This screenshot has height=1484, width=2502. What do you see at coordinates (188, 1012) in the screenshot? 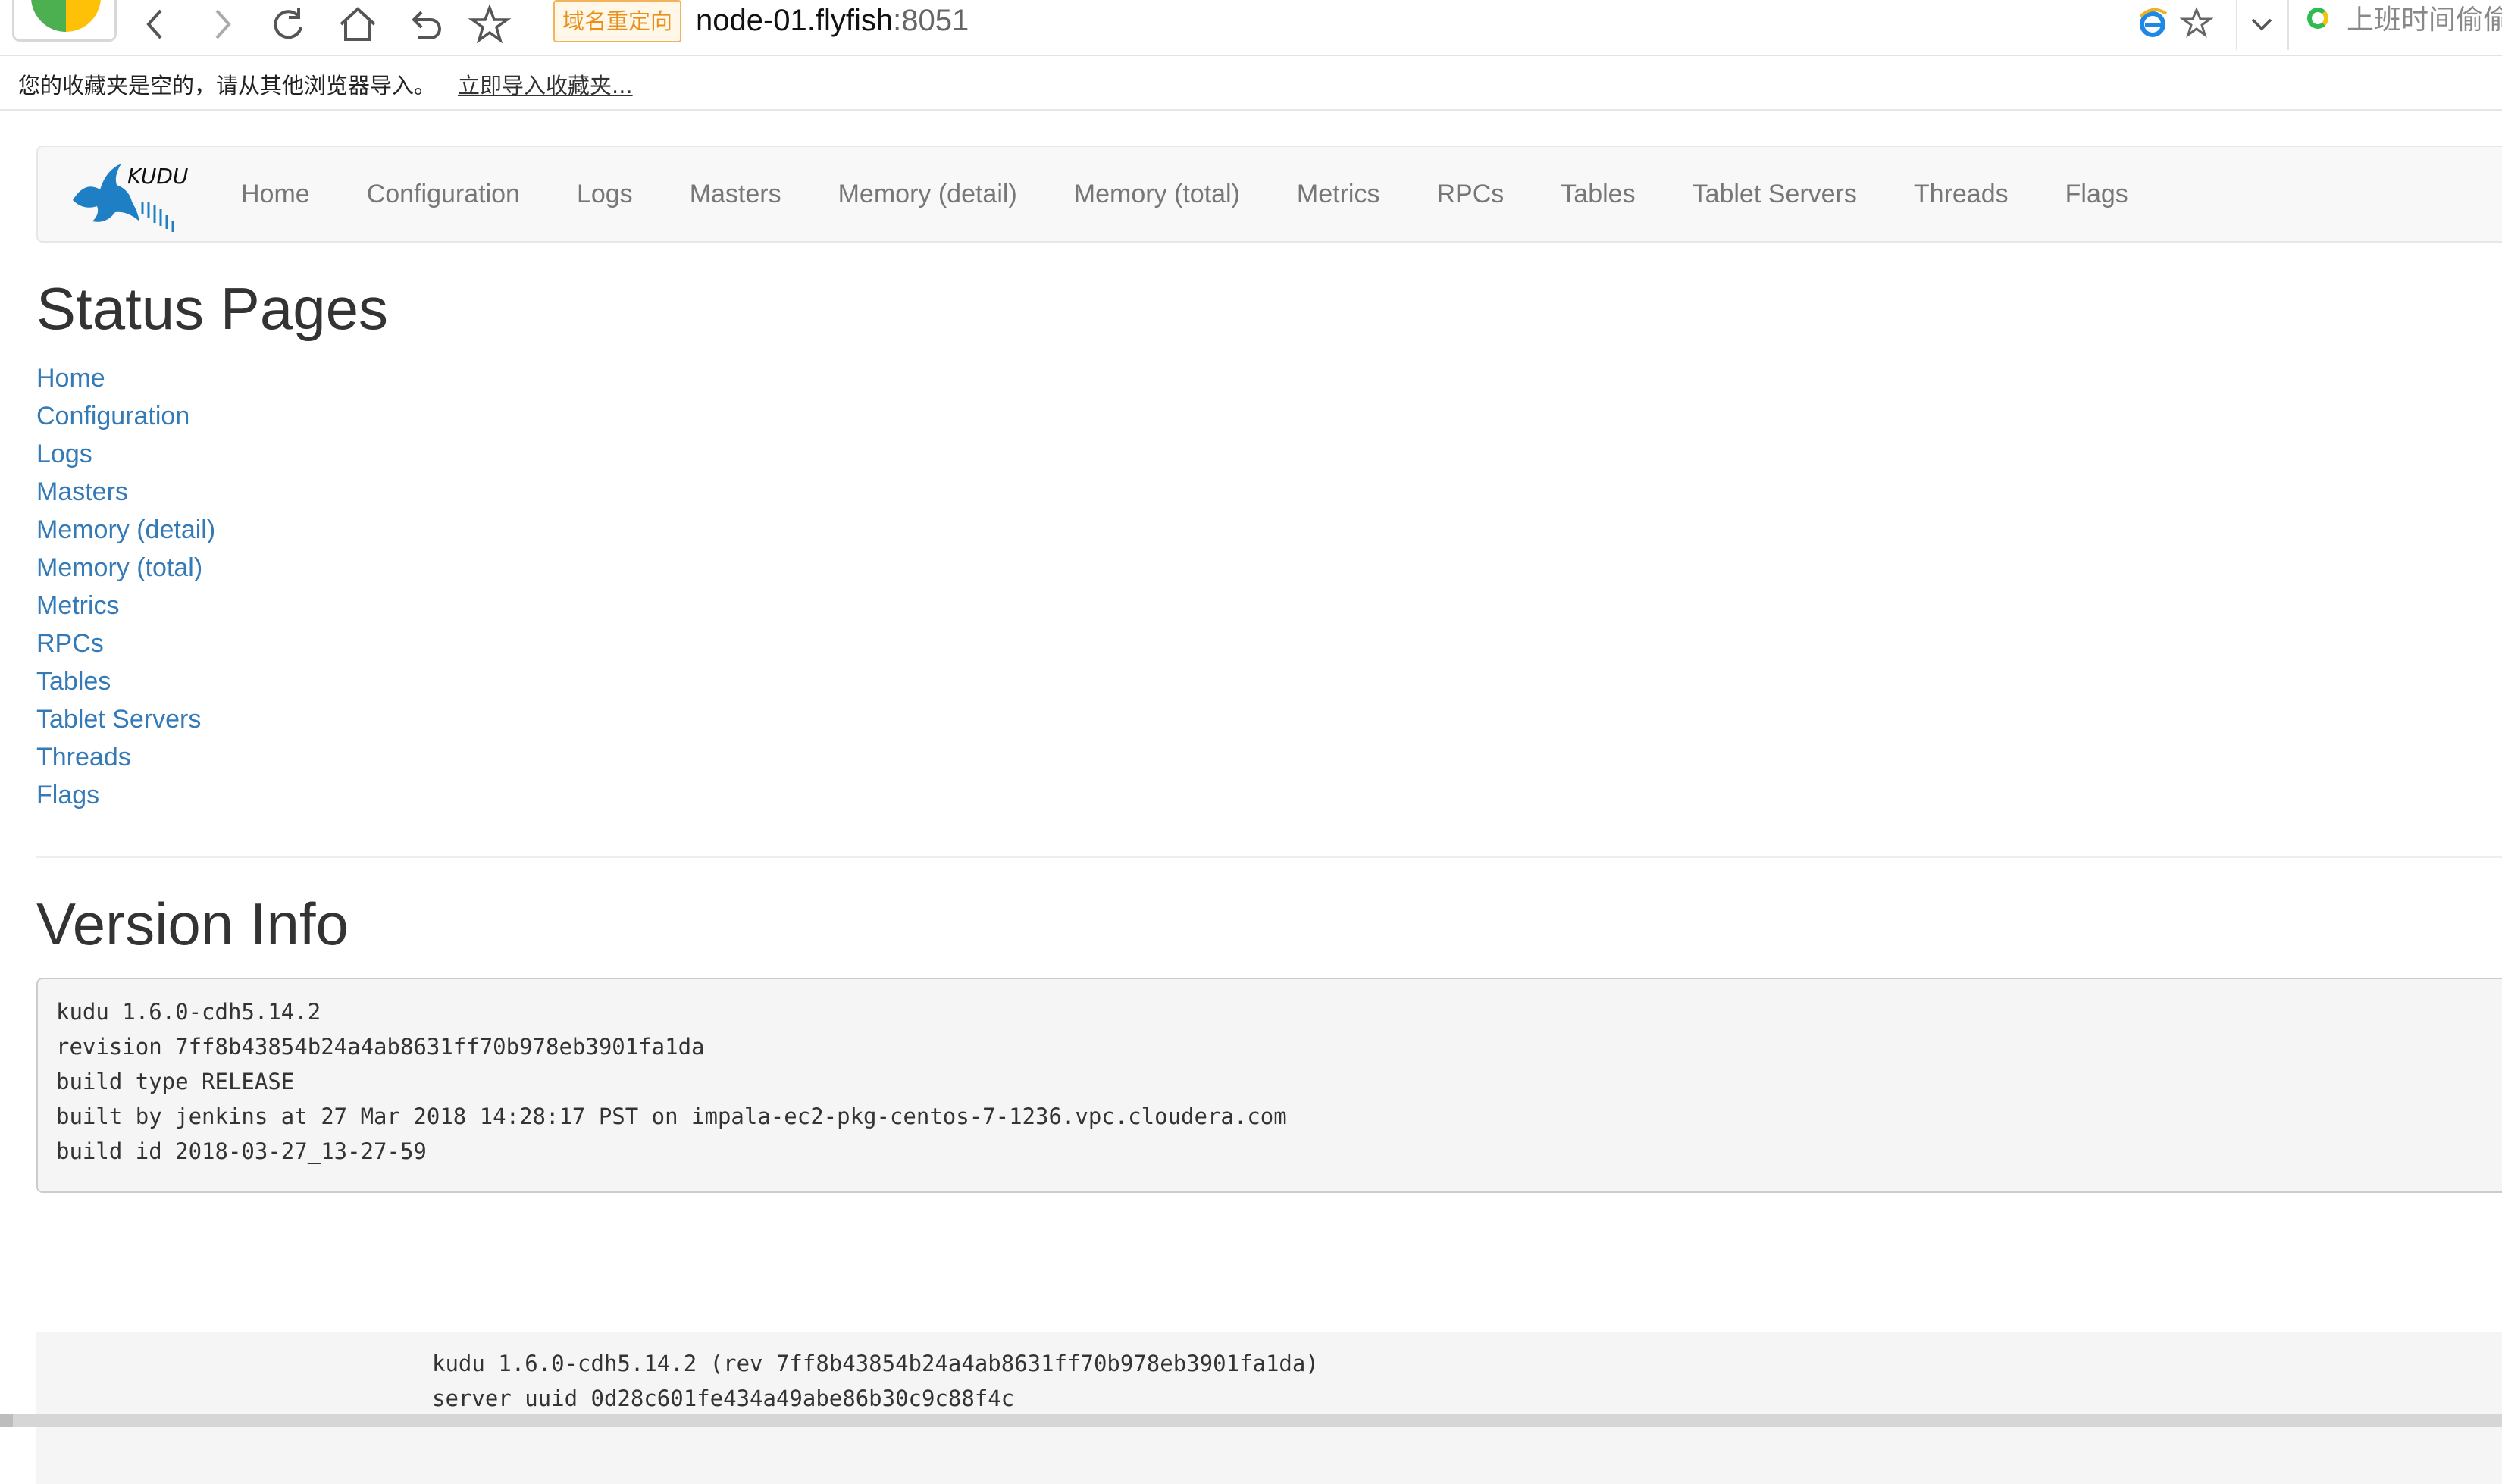
I see `version-line: kudu 1.6.0-cdh5.14.2` at bounding box center [188, 1012].